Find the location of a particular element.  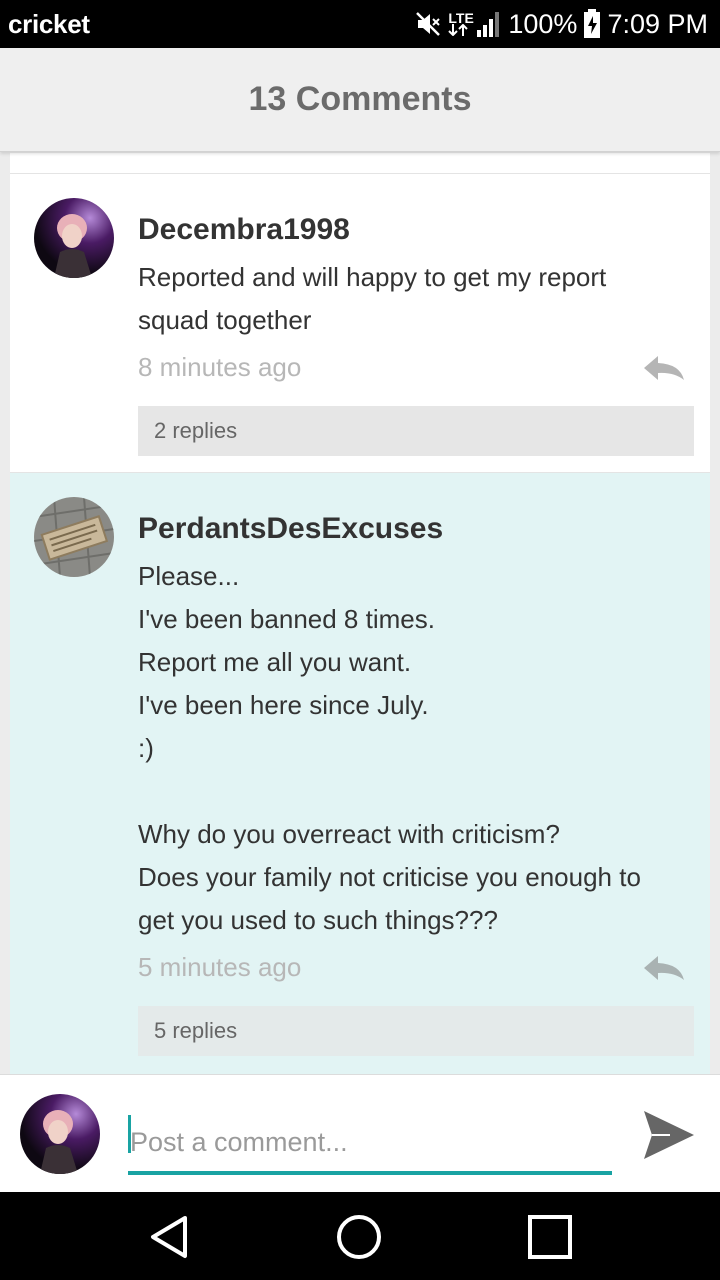

send-icon is located at coordinates (668, 1135).